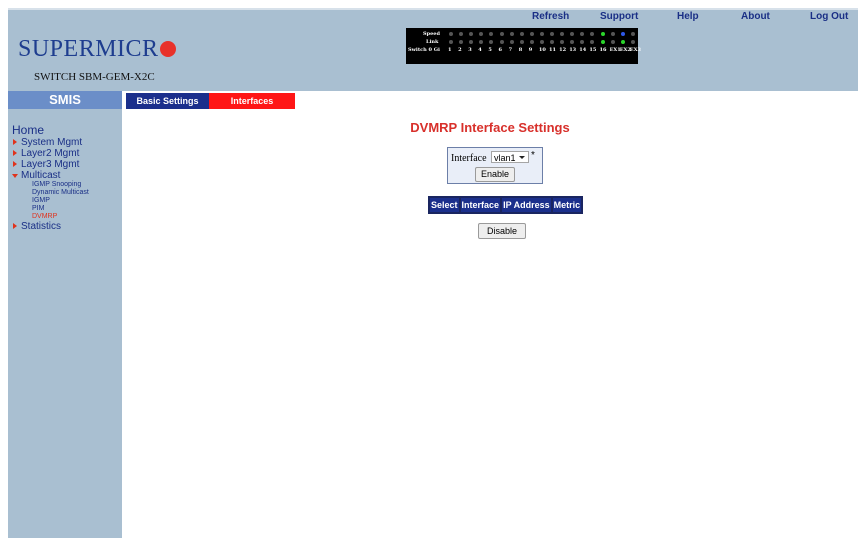 This screenshot has height=538, width=858. What do you see at coordinates (65, 100) in the screenshot?
I see `smis-title: SMIS` at bounding box center [65, 100].